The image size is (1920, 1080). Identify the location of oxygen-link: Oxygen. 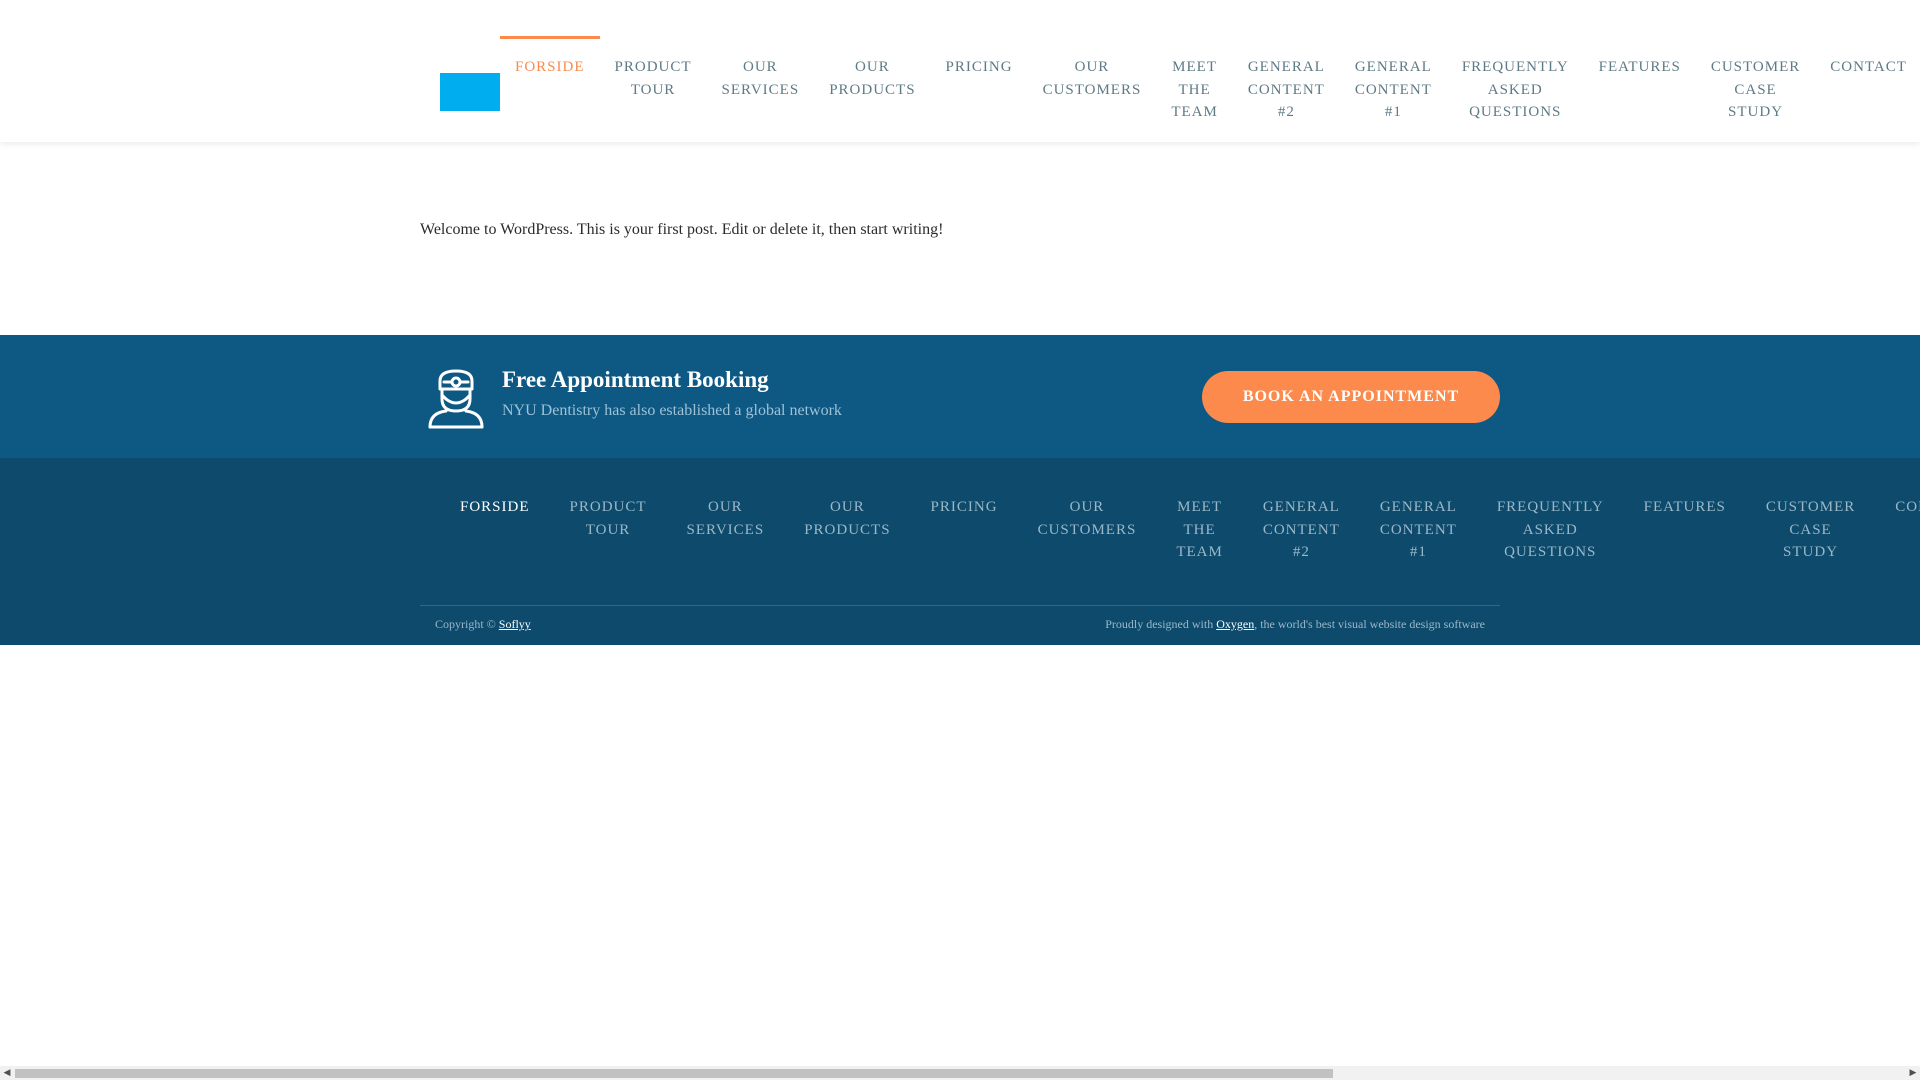
(1235, 624).